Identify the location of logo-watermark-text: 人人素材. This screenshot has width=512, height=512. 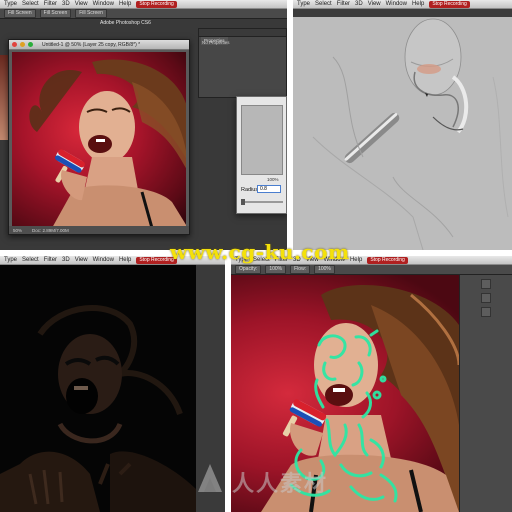
(280, 484).